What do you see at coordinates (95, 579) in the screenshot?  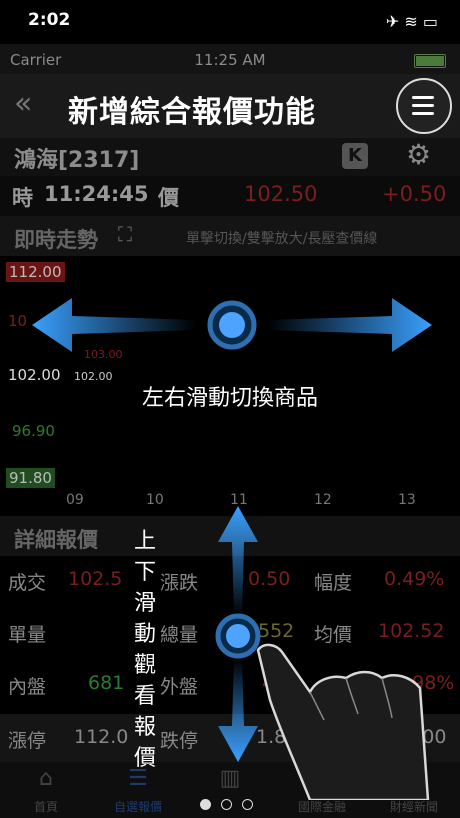 I see `detail-value: 102.5` at bounding box center [95, 579].